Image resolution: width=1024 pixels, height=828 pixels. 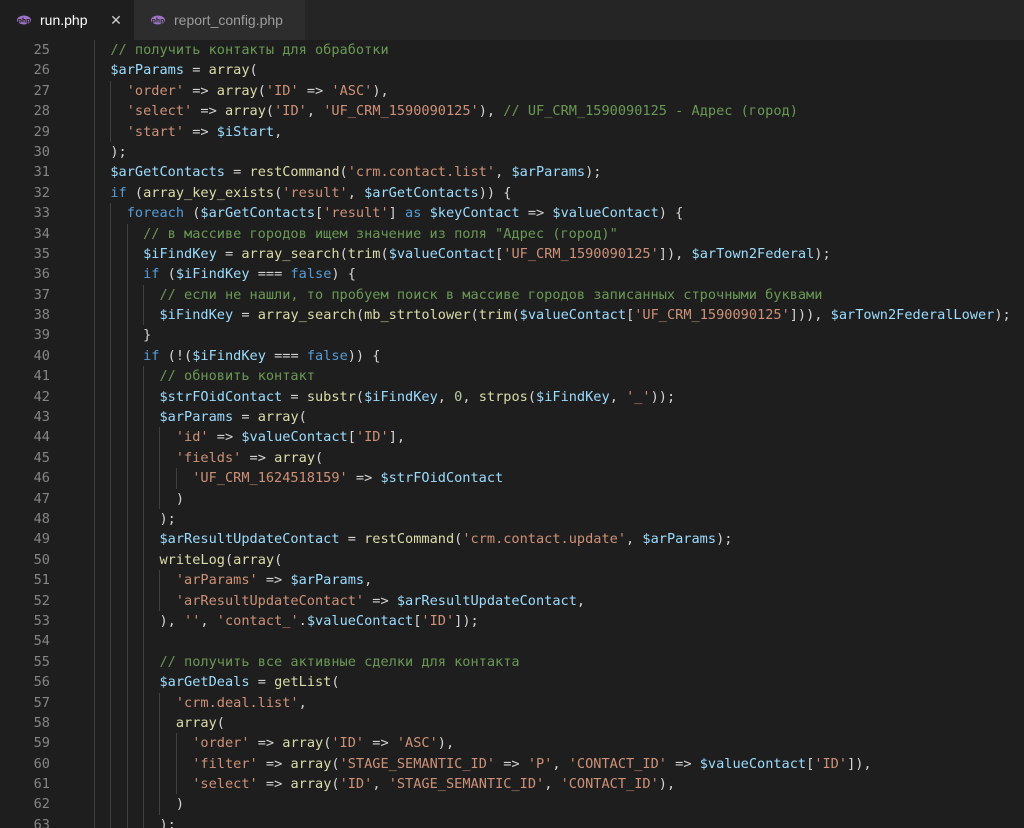 I want to click on tab-bar: php run.php ✕ php report_config.php, so click(x=512, y=20).